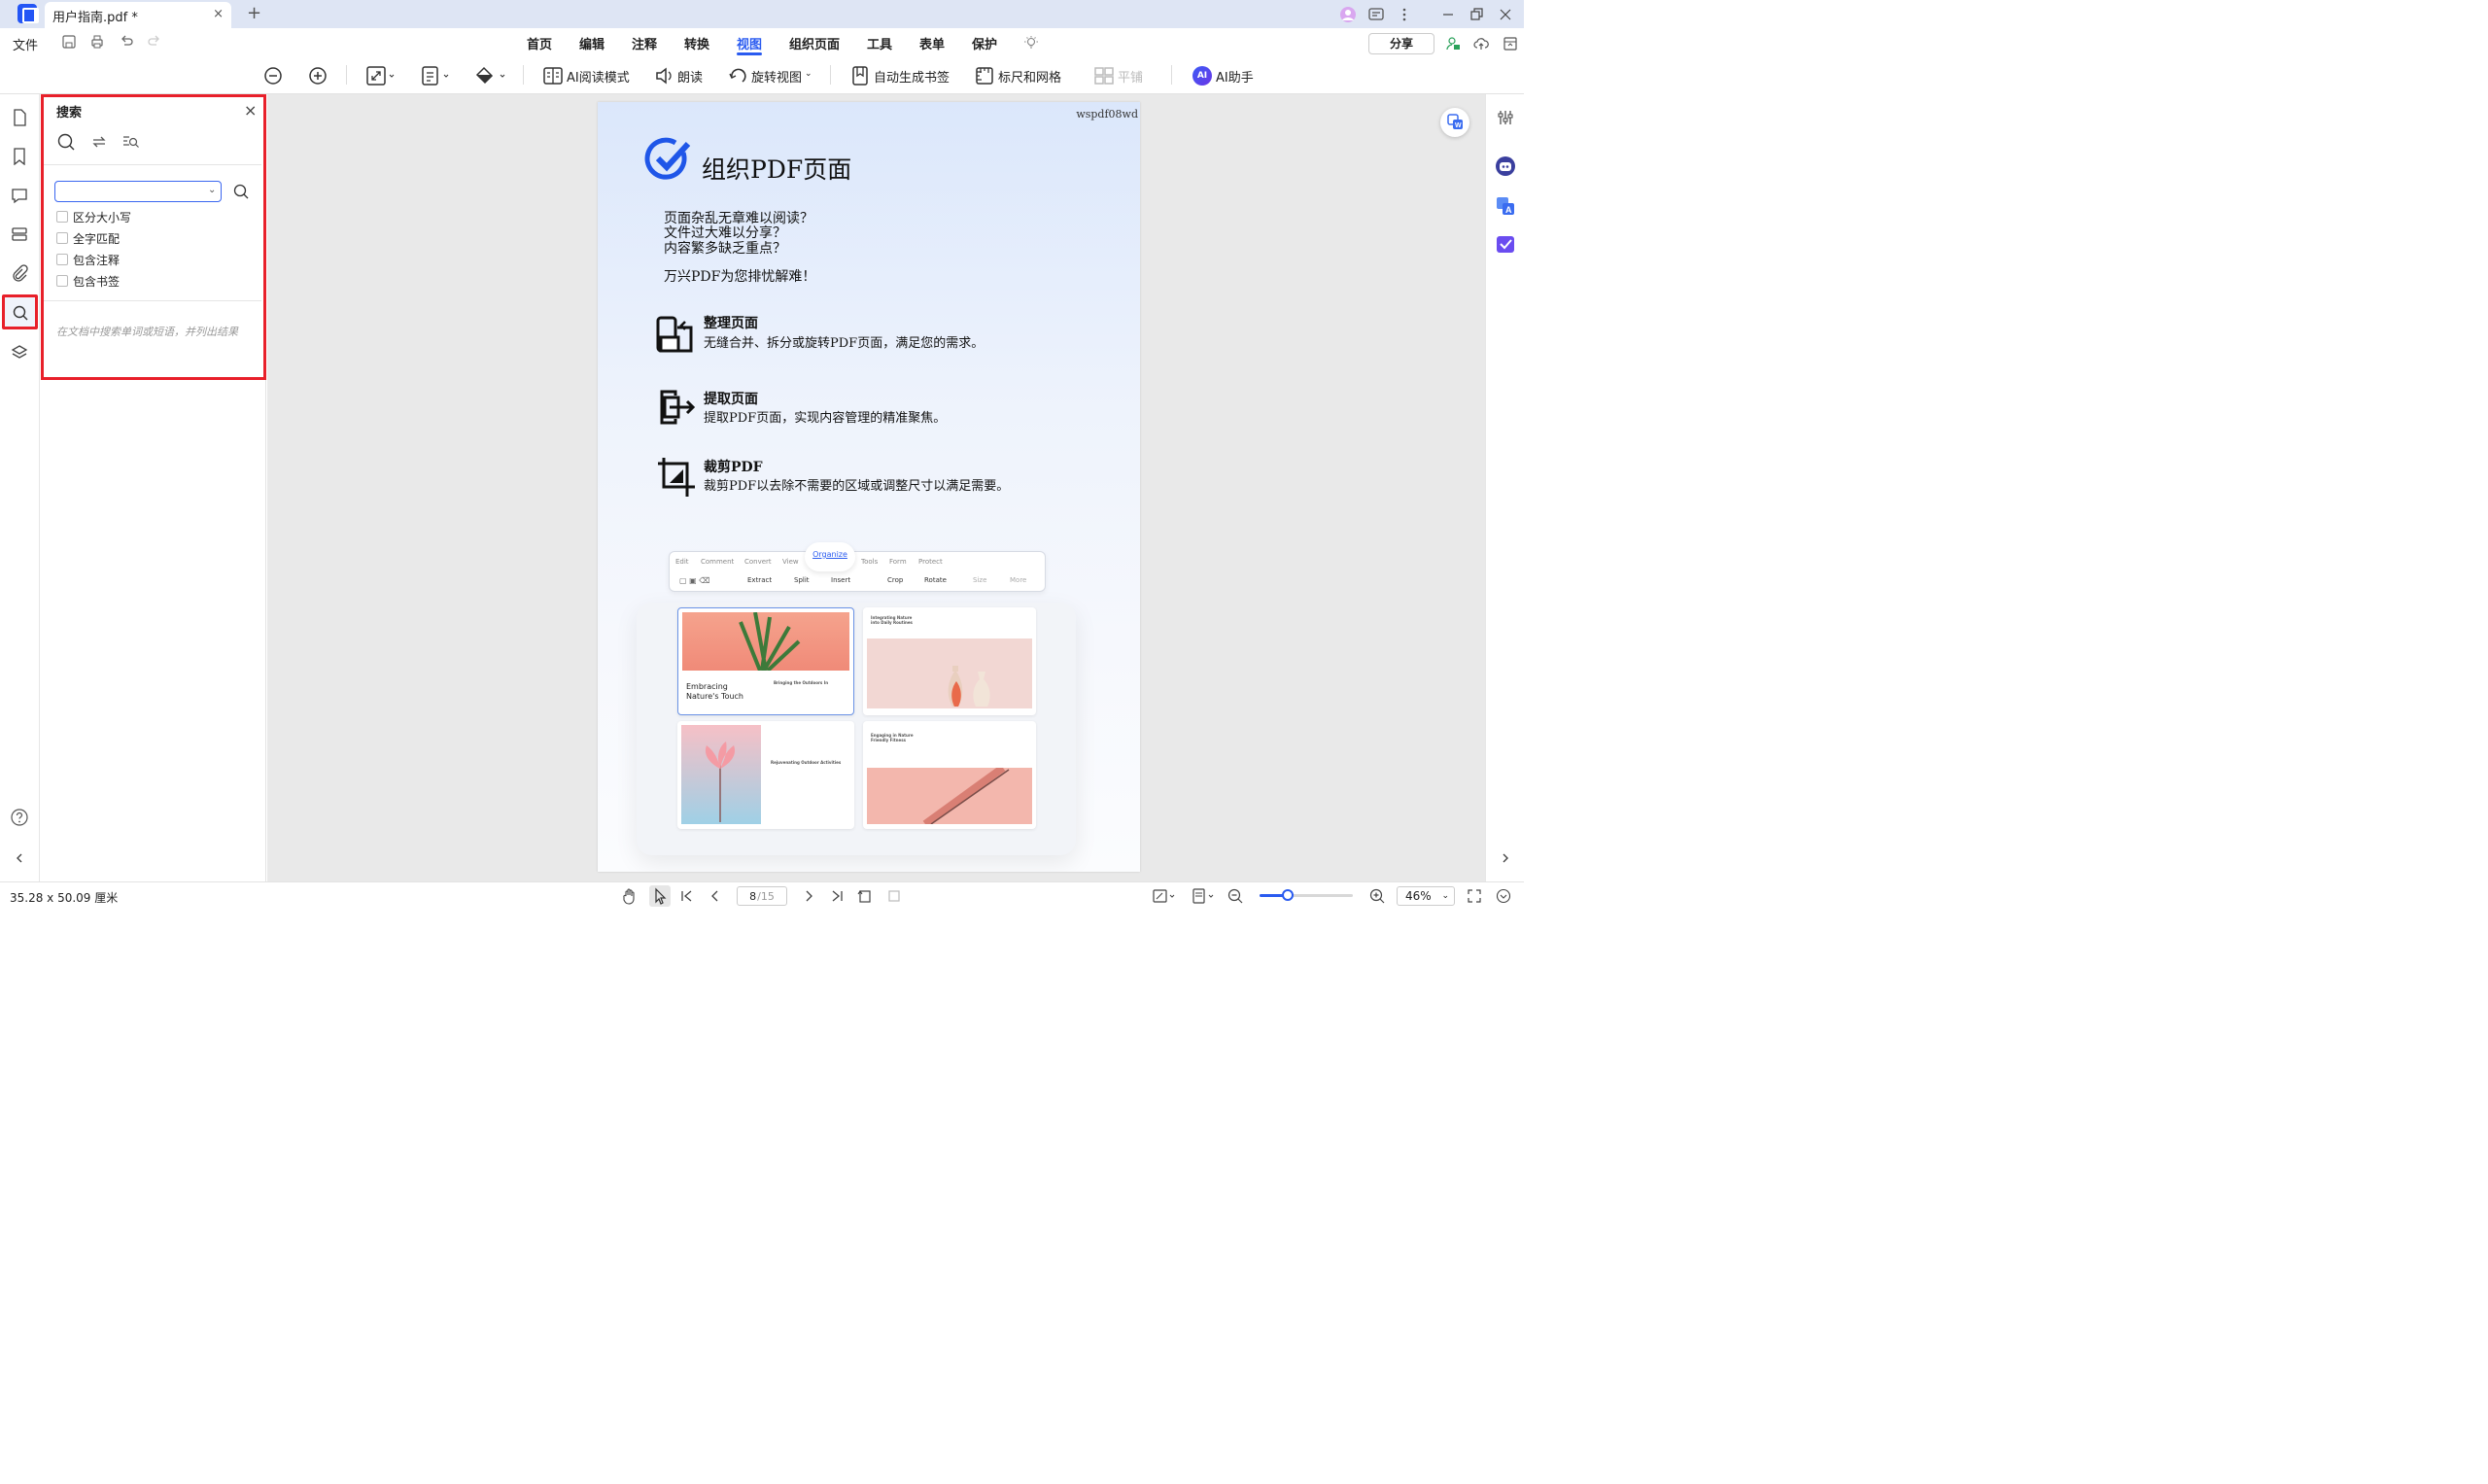 Image resolution: width=2488 pixels, height=1484 pixels. What do you see at coordinates (1031, 43) in the screenshot?
I see `lightbulb-icon` at bounding box center [1031, 43].